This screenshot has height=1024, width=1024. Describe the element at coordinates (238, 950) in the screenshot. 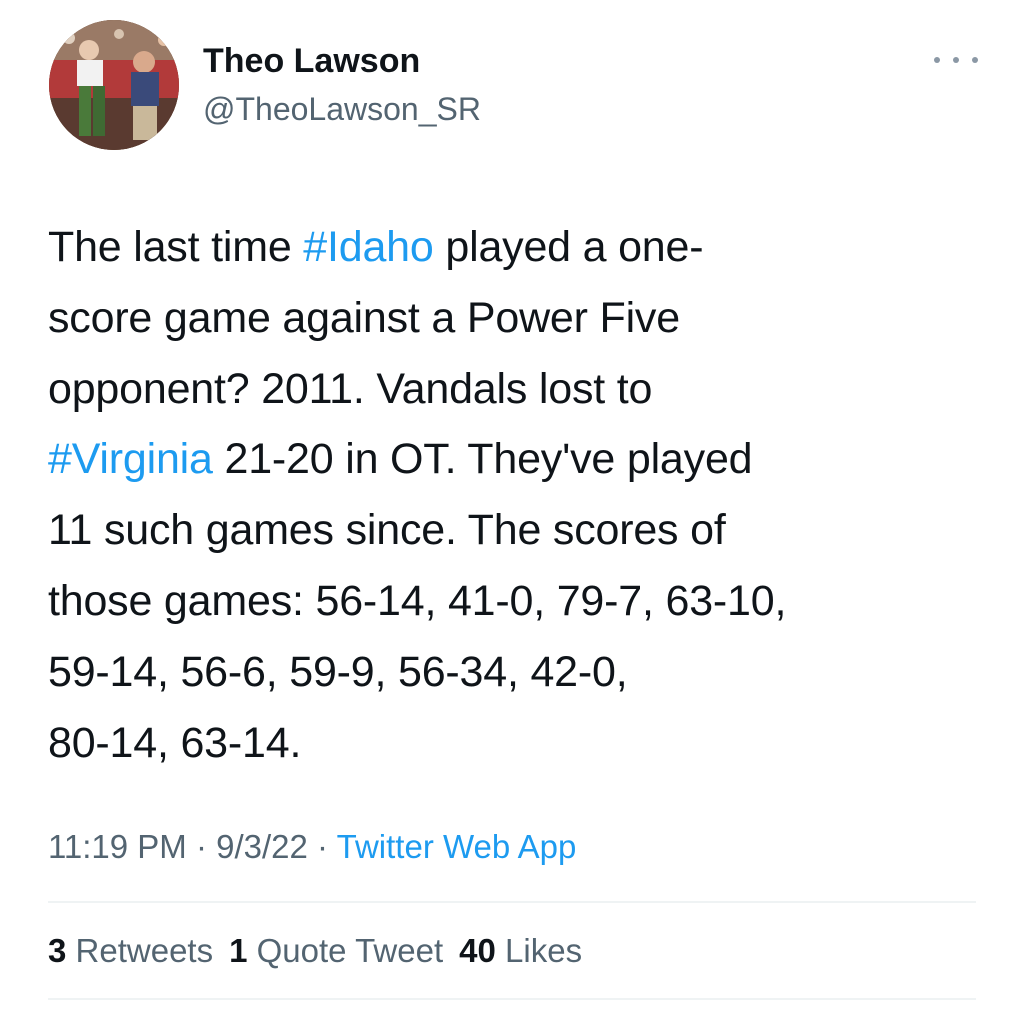

I see `quotes-count: 1` at that location.